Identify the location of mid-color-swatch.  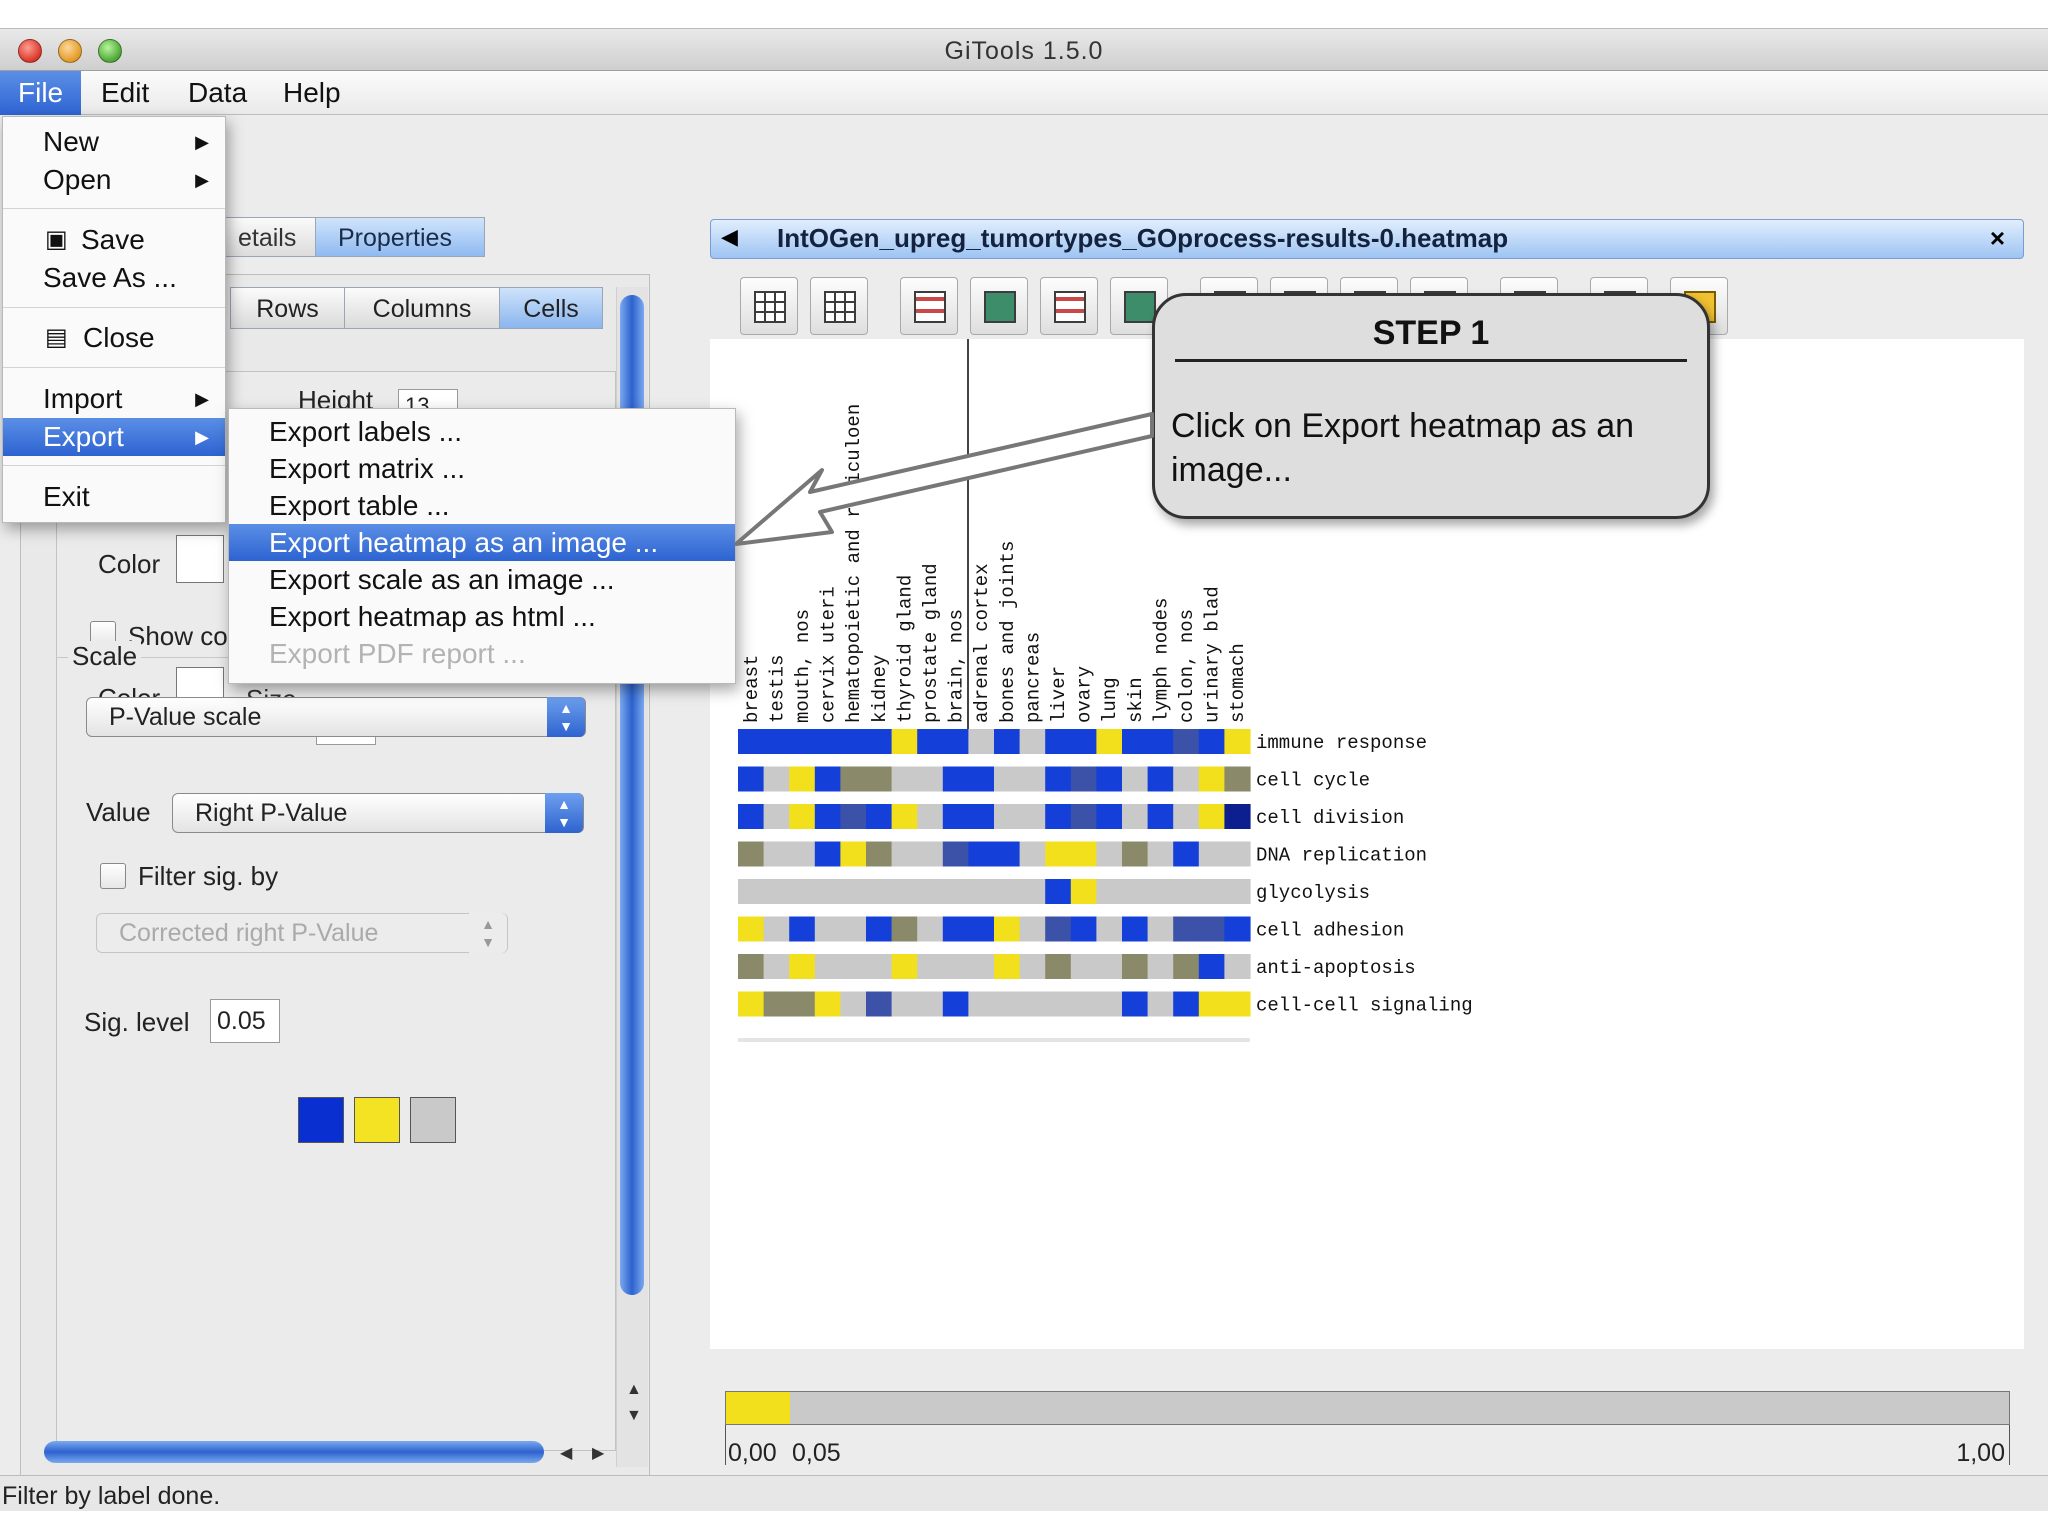
(377, 1120).